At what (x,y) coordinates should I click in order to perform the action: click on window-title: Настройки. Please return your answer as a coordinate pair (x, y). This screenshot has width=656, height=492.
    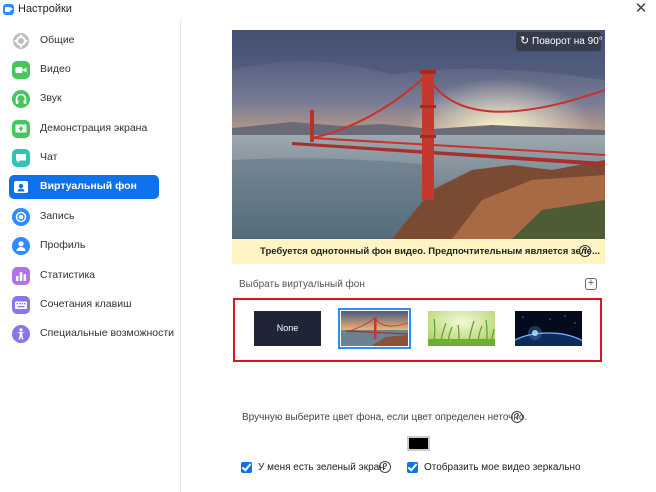
    Looking at the image, I should click on (45, 9).